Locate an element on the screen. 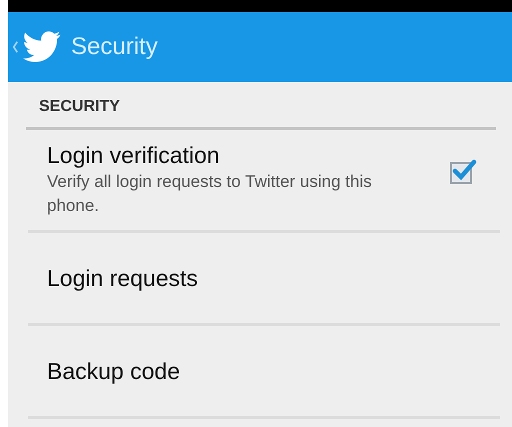 This screenshot has height=427, width=512. bird-logo-icon is located at coordinates (42, 47).